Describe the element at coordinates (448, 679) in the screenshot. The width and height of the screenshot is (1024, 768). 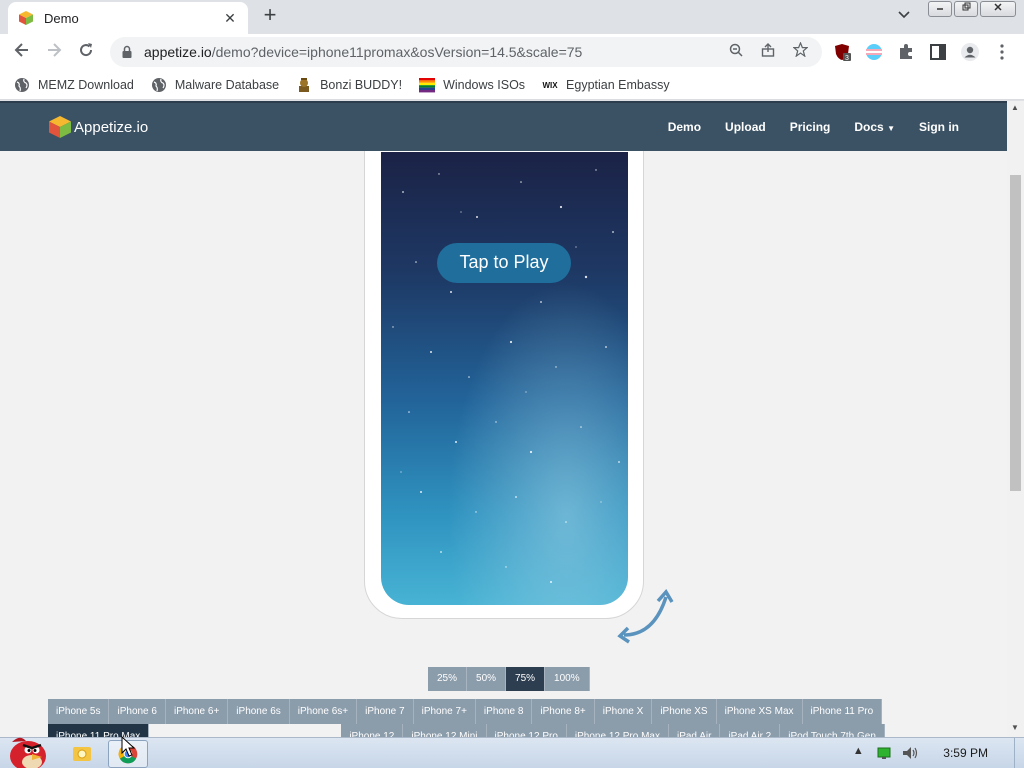
I see `scale-25: 25%` at that location.